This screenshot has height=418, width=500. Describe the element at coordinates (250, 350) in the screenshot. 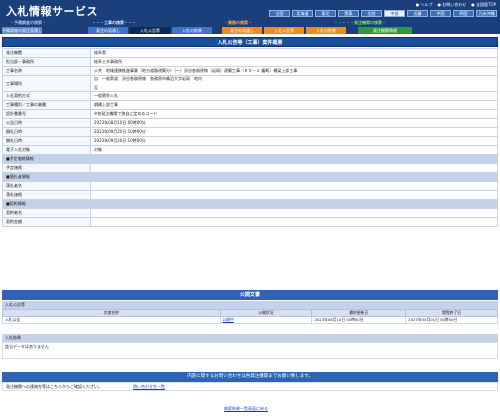

I see `bid-result-area` at that location.